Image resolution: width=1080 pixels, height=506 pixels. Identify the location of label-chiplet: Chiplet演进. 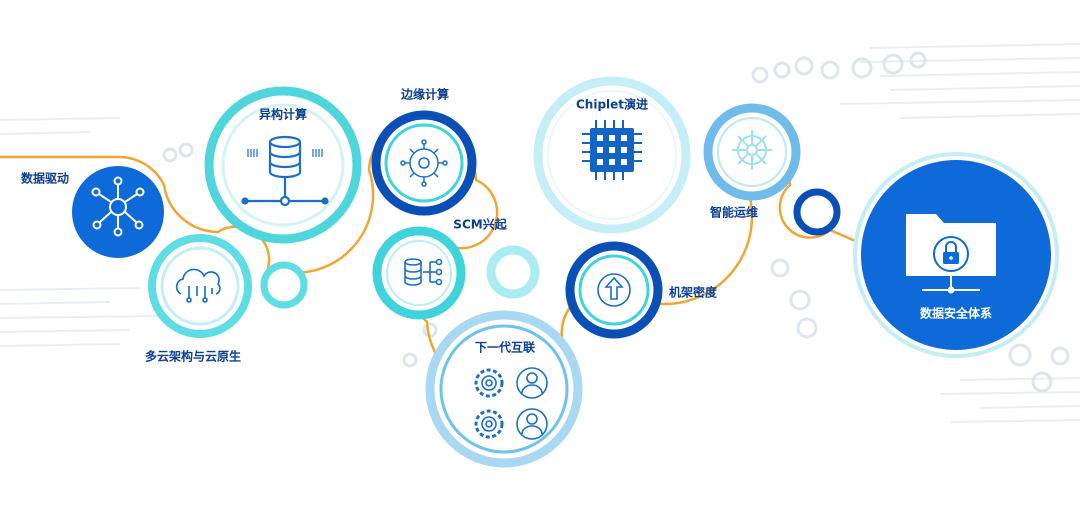
(612, 104).